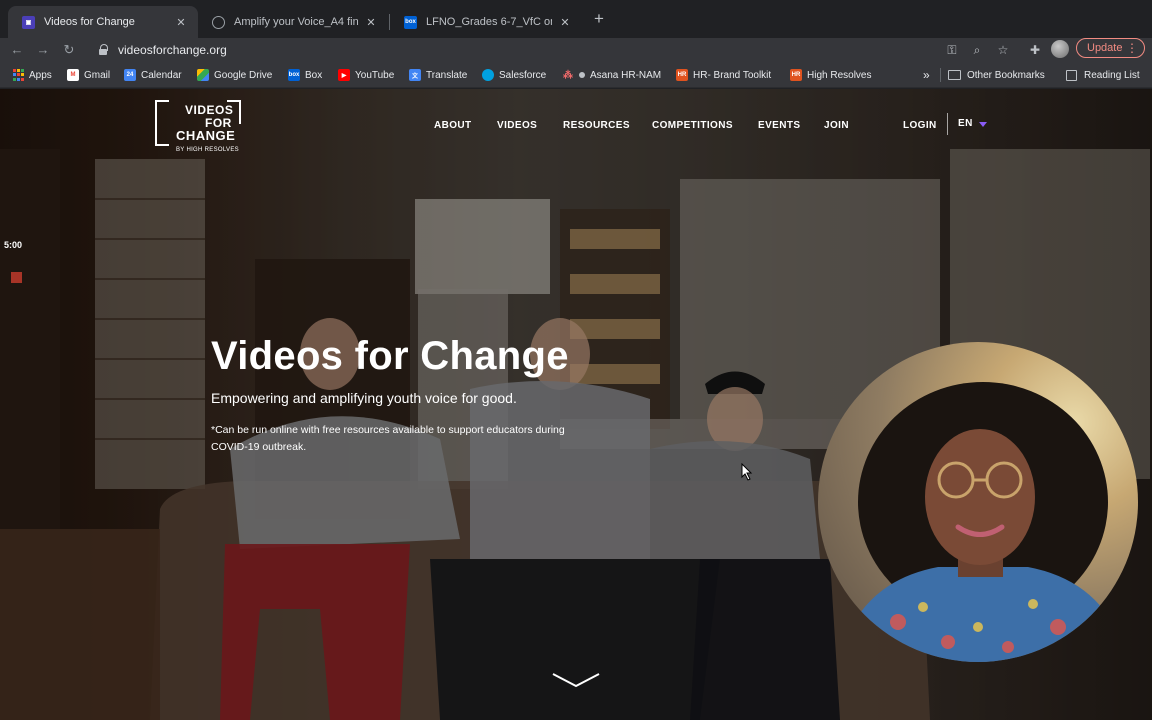  I want to click on bookmark-reading-list: Reading List, so click(1103, 75).